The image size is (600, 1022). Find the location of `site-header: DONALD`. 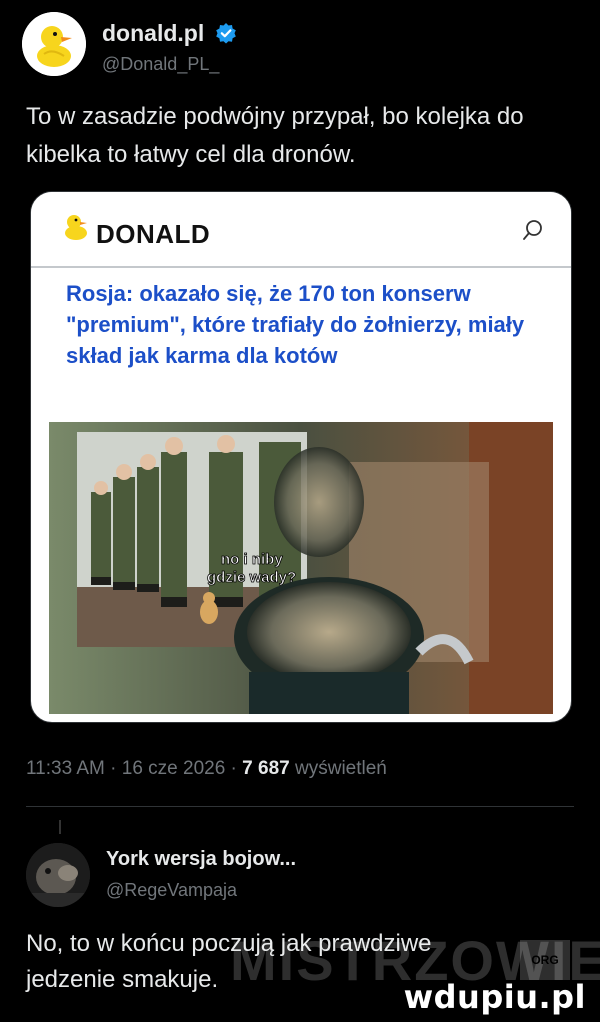

site-header: DONALD is located at coordinates (301, 230).